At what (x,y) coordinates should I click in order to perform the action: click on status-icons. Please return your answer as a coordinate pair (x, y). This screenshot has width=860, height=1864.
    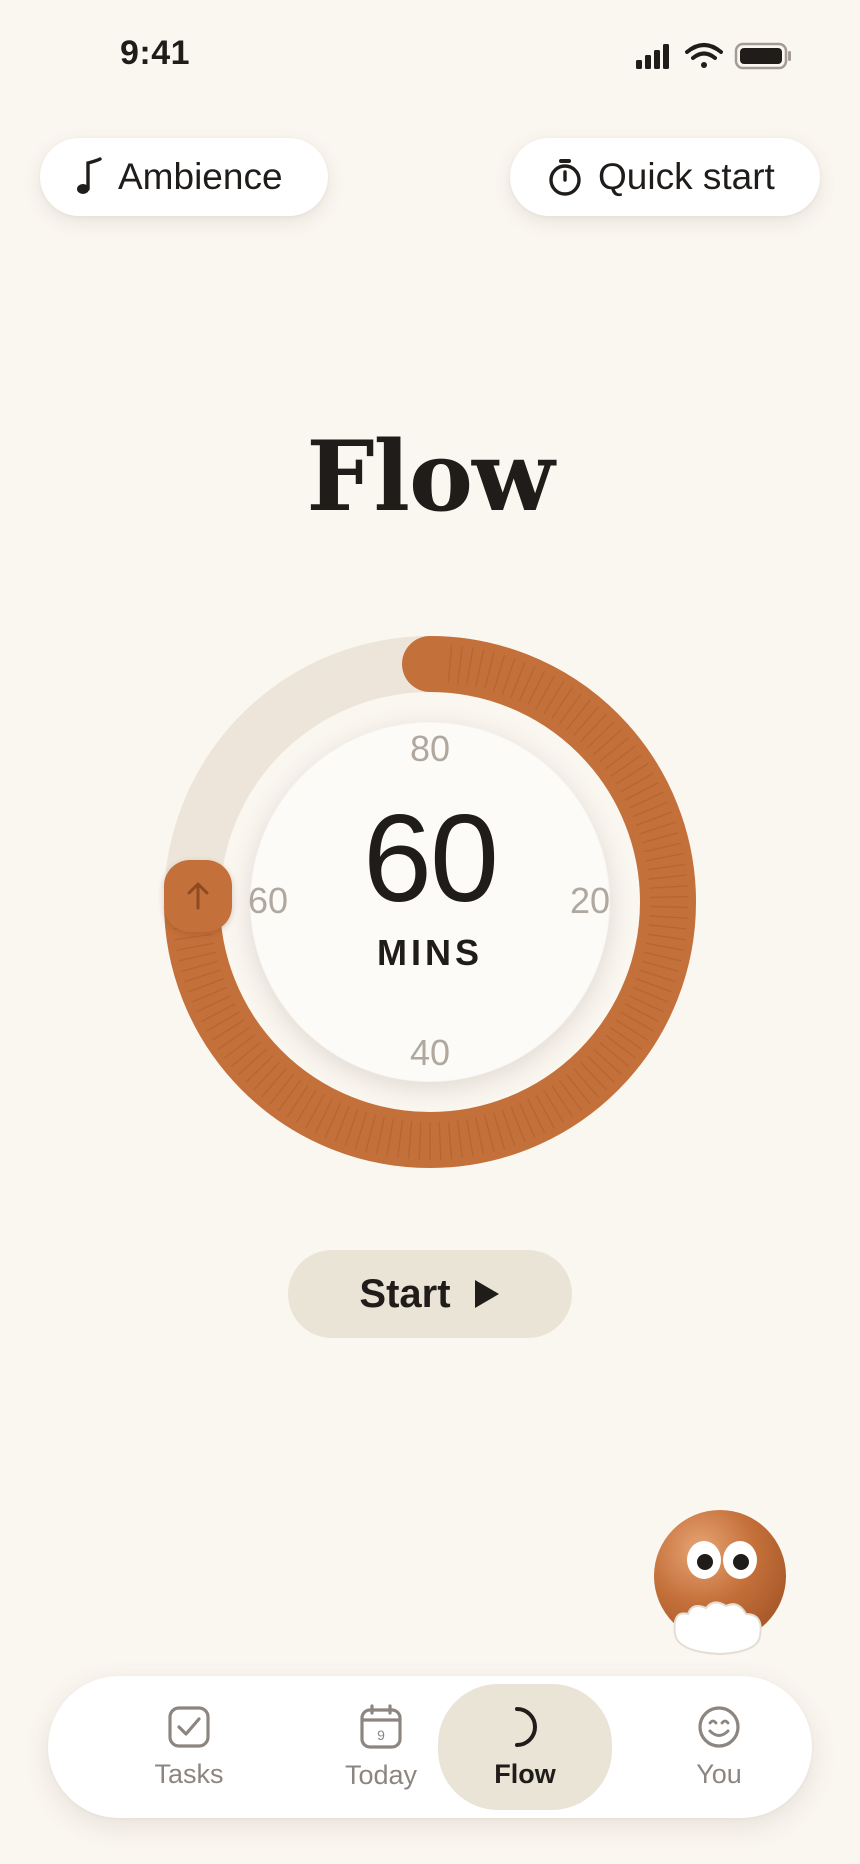
    Looking at the image, I should click on (713, 56).